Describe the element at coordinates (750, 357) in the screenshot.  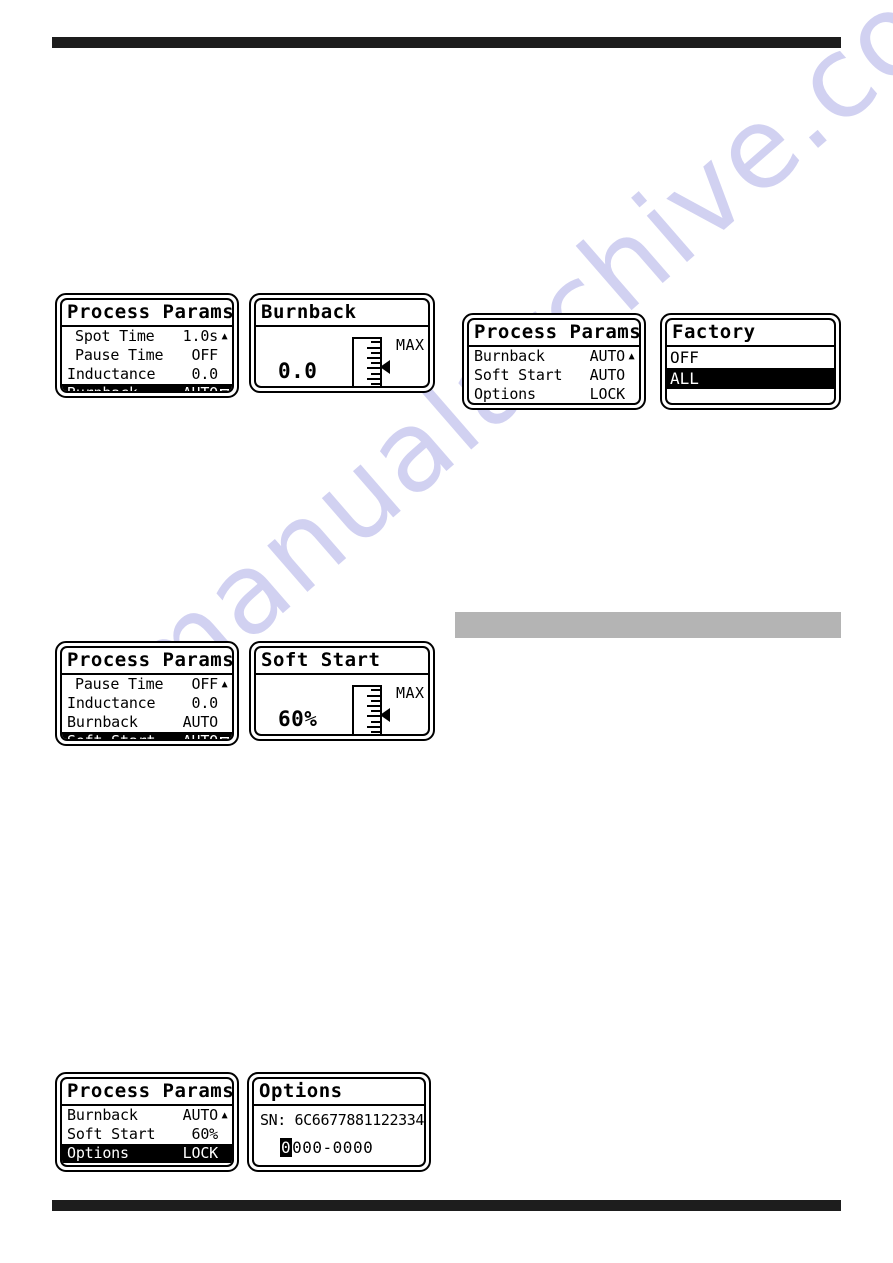
I see `option-item: OFF` at that location.